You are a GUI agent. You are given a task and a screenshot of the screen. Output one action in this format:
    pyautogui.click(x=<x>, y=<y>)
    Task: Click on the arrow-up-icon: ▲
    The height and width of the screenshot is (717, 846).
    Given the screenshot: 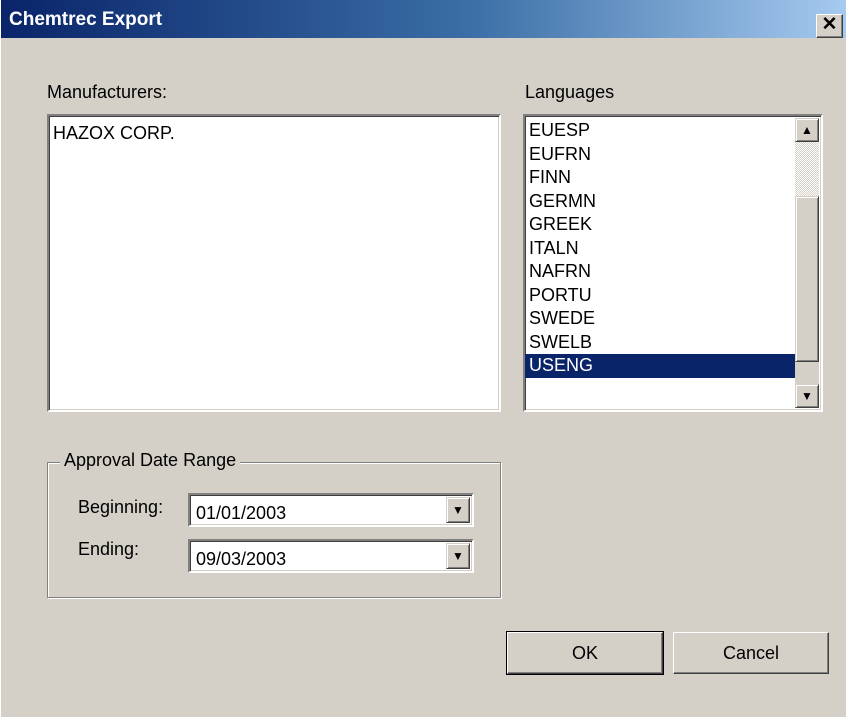 What is the action you would take?
    pyautogui.click(x=807, y=130)
    